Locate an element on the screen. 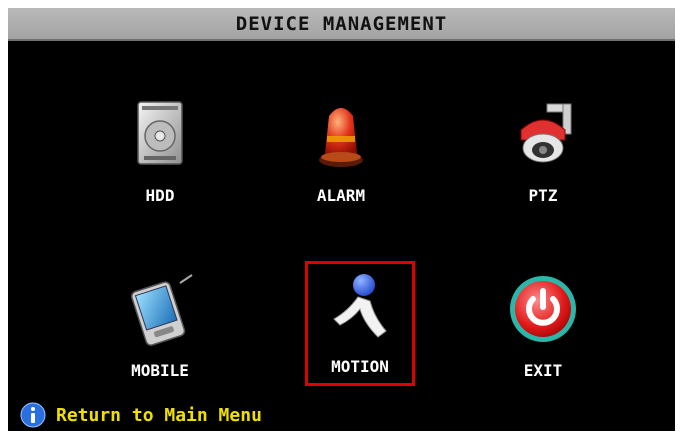  title-bar: DEVICE MANAGEMENT is located at coordinates (341, 24).